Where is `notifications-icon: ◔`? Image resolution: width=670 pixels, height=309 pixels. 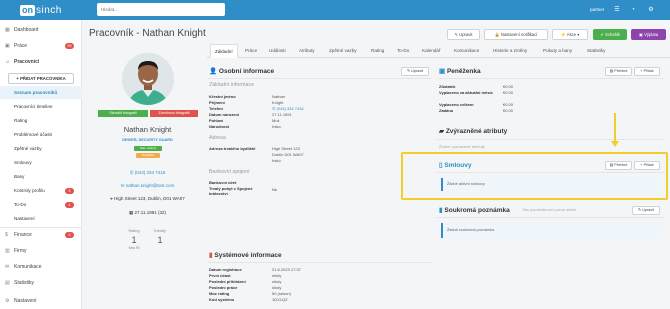
notifications-icon: ◔ is located at coordinates (633, 10).